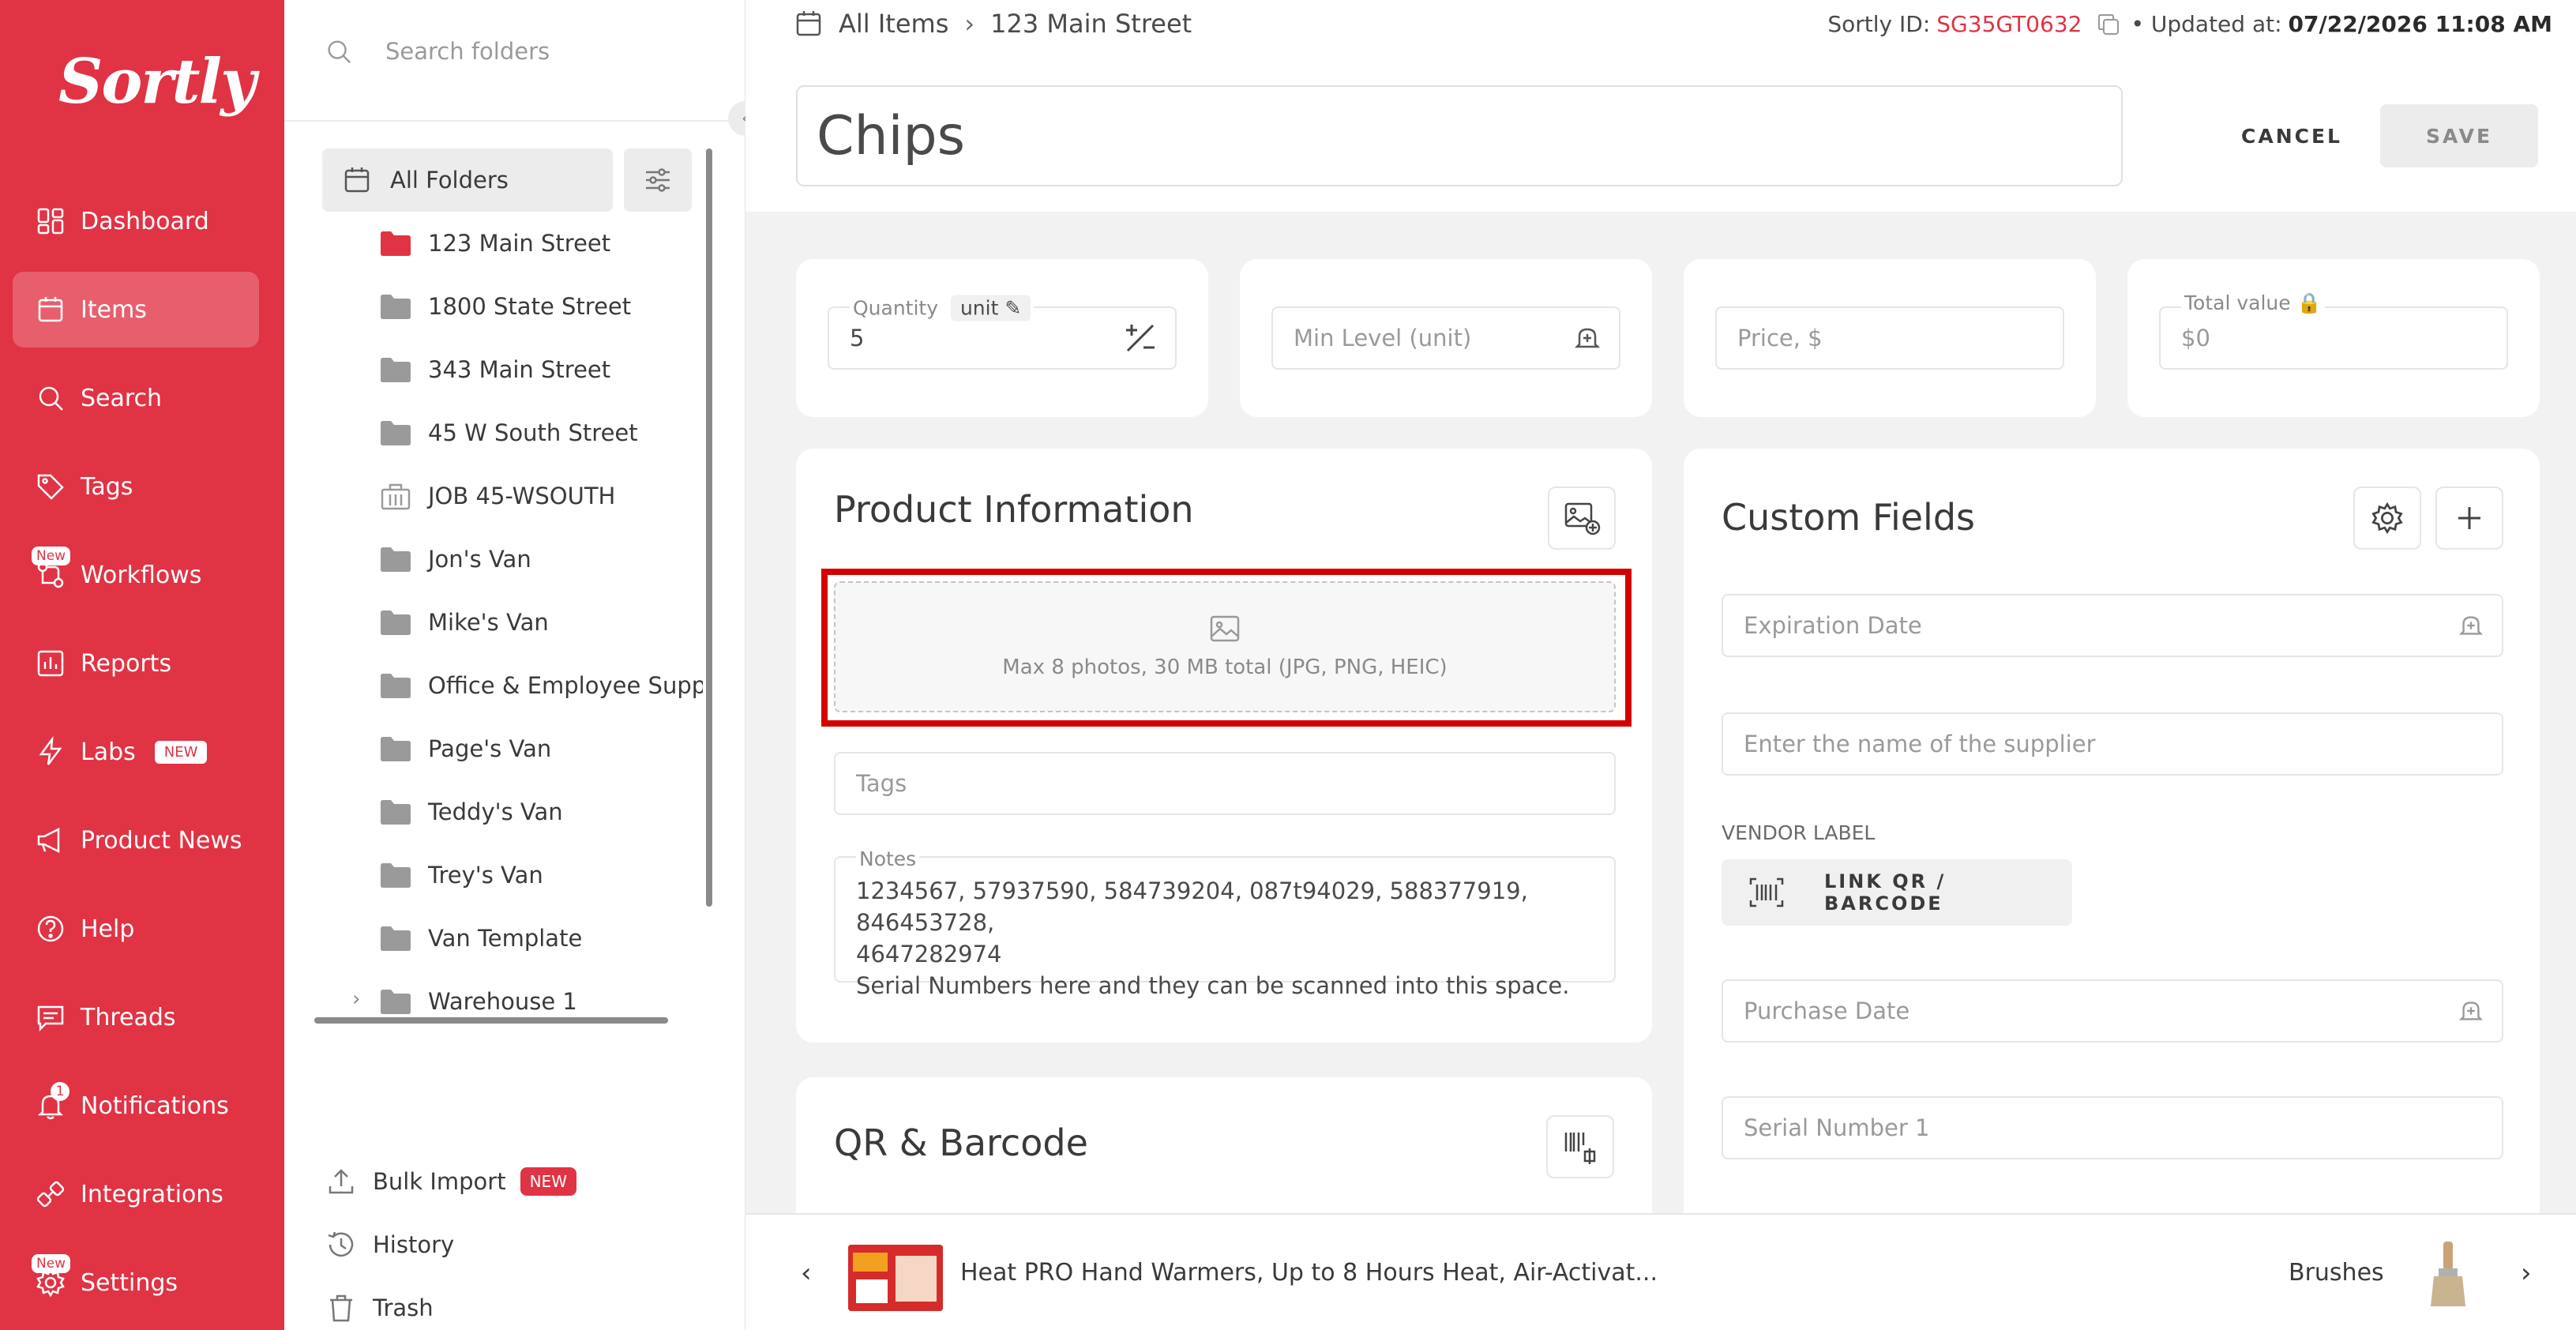 The width and height of the screenshot is (2576, 1330). Describe the element at coordinates (502, 1001) in the screenshot. I see `folder-label: Warehouse 1` at that location.